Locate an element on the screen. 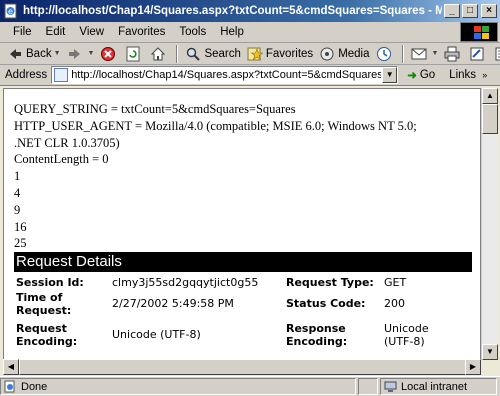 Image resolution: width=500 pixels, height=396 pixels. forward-arrow-icon is located at coordinates (74, 53).